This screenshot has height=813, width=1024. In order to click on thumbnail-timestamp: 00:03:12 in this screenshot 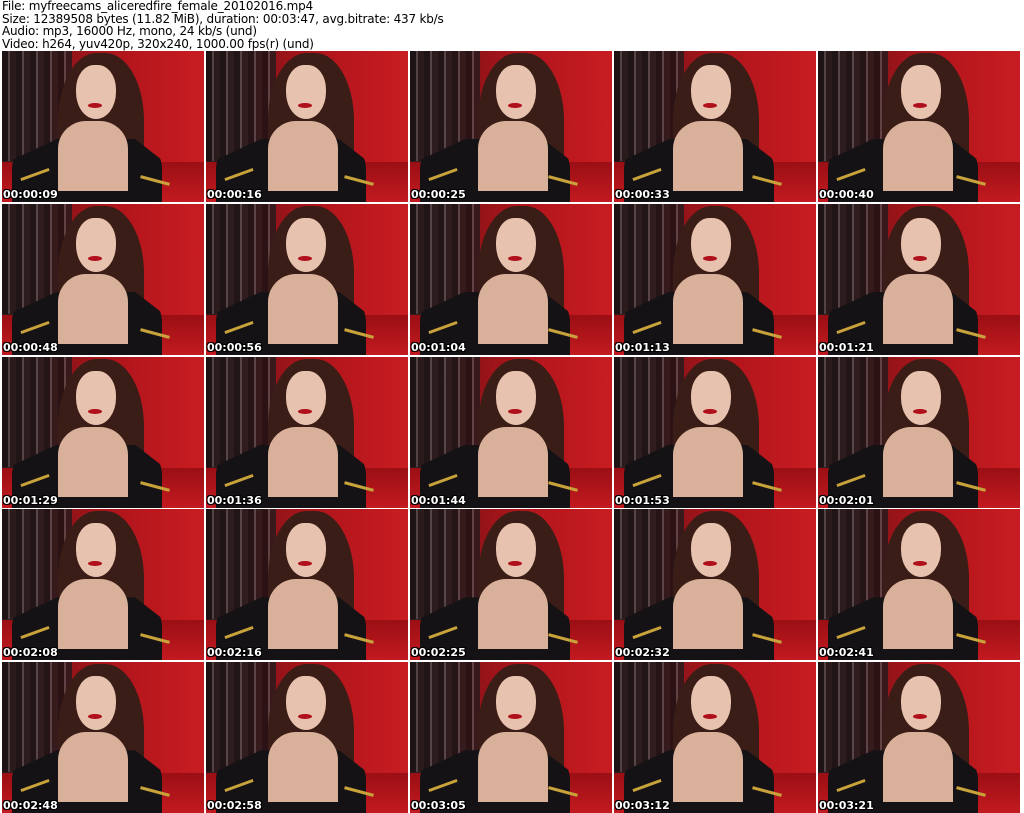, I will do `click(642, 806)`.